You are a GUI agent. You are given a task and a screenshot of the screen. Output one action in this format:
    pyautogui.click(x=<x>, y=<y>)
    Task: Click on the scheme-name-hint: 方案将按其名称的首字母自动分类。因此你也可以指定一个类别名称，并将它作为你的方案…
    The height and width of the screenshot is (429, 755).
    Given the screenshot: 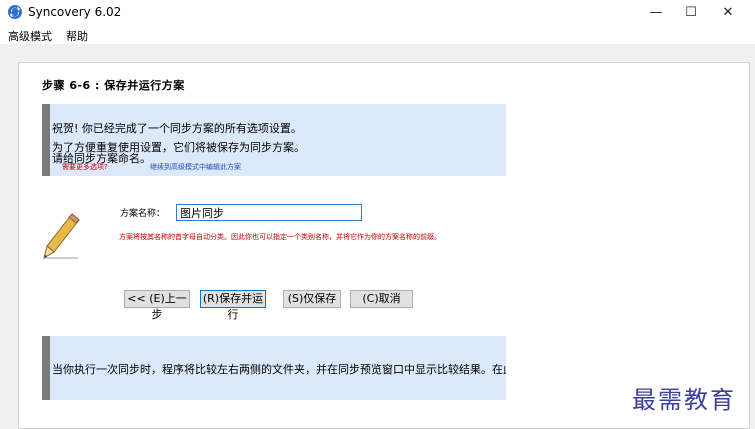 What is the action you would take?
    pyautogui.click(x=280, y=237)
    